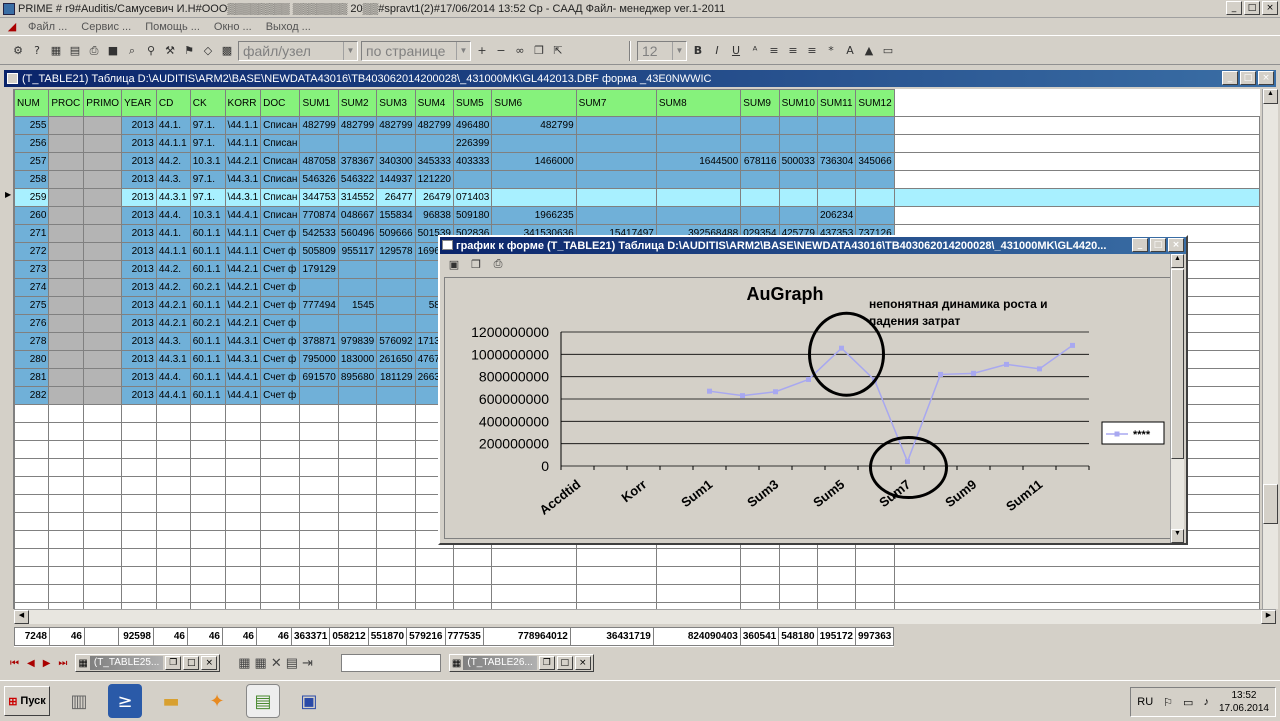  What do you see at coordinates (18, 51) in the screenshot?
I see `settings-icon: ⚙` at bounding box center [18, 51].